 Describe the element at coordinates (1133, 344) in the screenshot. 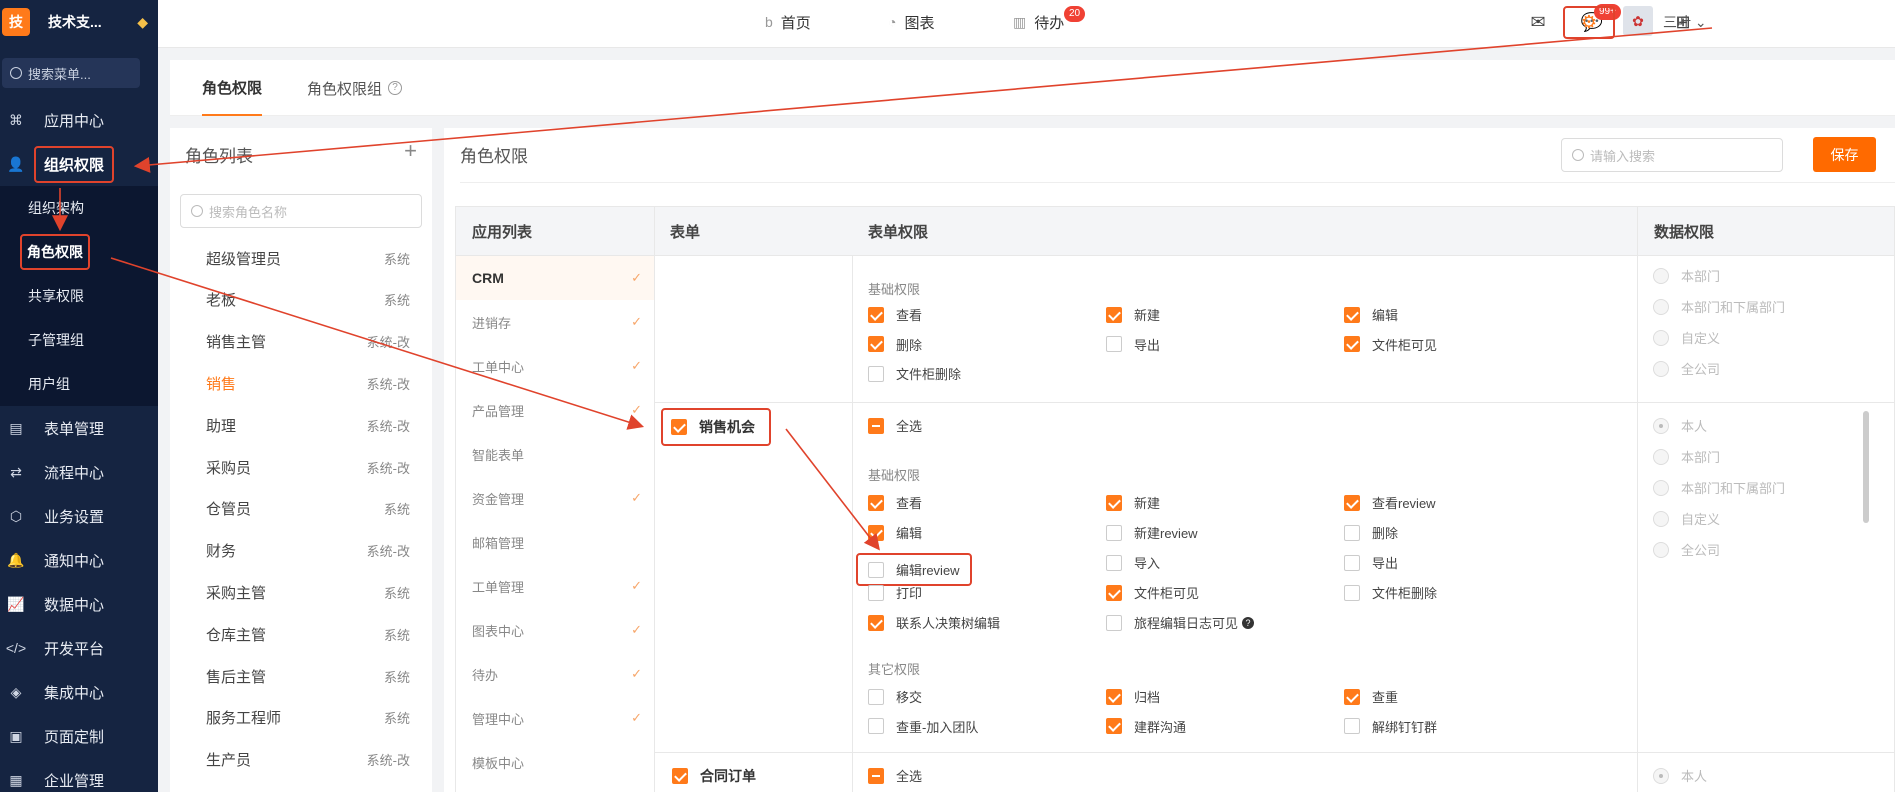

I see `permission-item: 导出` at that location.